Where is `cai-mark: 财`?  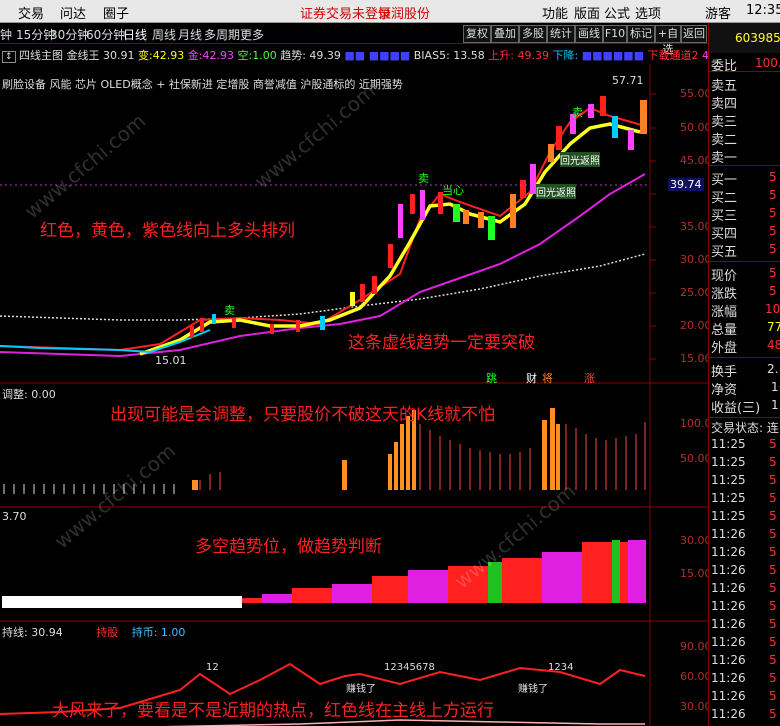
cai-mark: 财 is located at coordinates (531, 378).